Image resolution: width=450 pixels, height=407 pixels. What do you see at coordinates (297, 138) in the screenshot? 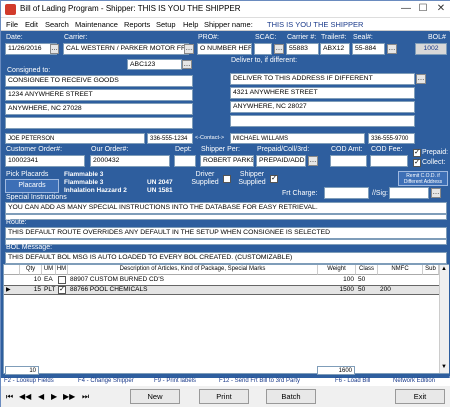
I see `deliver-contact-field: MICHAEL WILLAMS` at bounding box center [297, 138].